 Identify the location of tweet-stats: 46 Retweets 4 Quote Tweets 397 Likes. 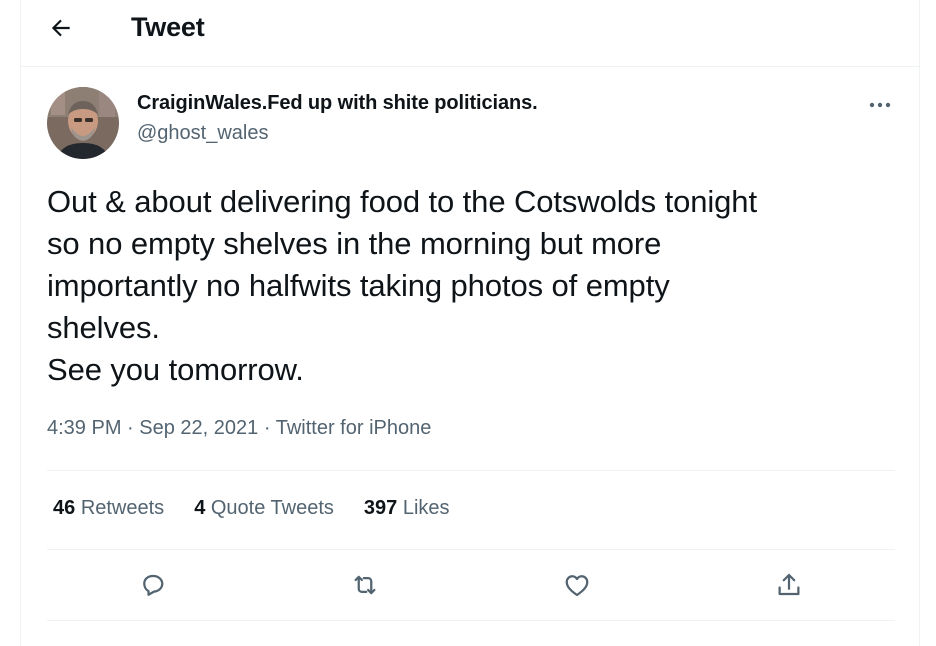
(251, 508).